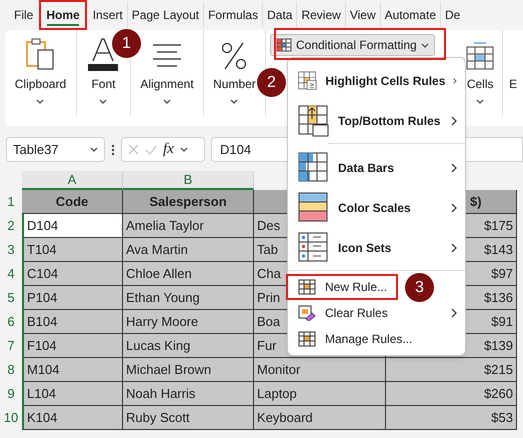  Describe the element at coordinates (451, 418) in the screenshot. I see `table-cell: $53` at that location.